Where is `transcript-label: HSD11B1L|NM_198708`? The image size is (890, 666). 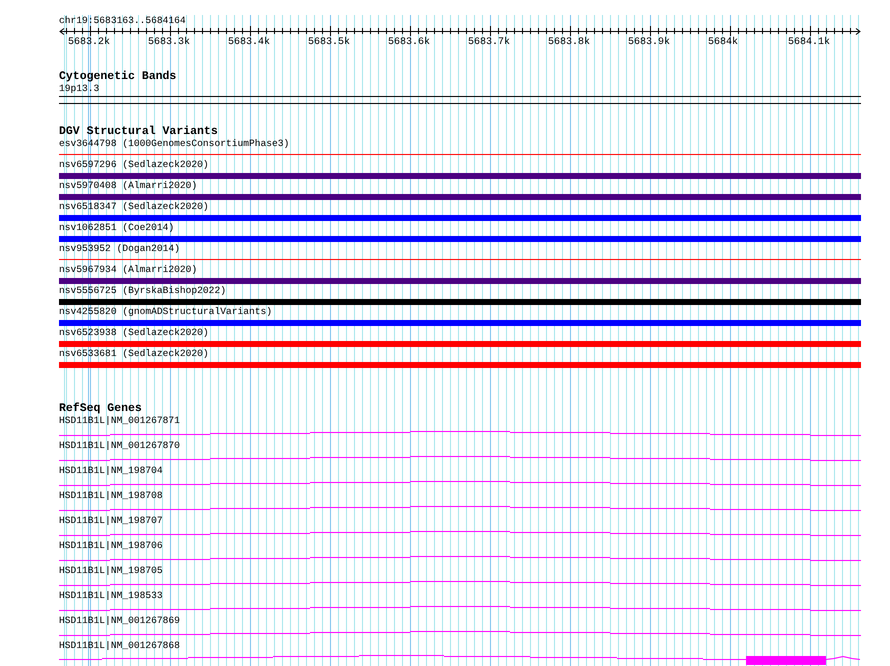 transcript-label: HSD11B1L|NM_198708 is located at coordinates (111, 496).